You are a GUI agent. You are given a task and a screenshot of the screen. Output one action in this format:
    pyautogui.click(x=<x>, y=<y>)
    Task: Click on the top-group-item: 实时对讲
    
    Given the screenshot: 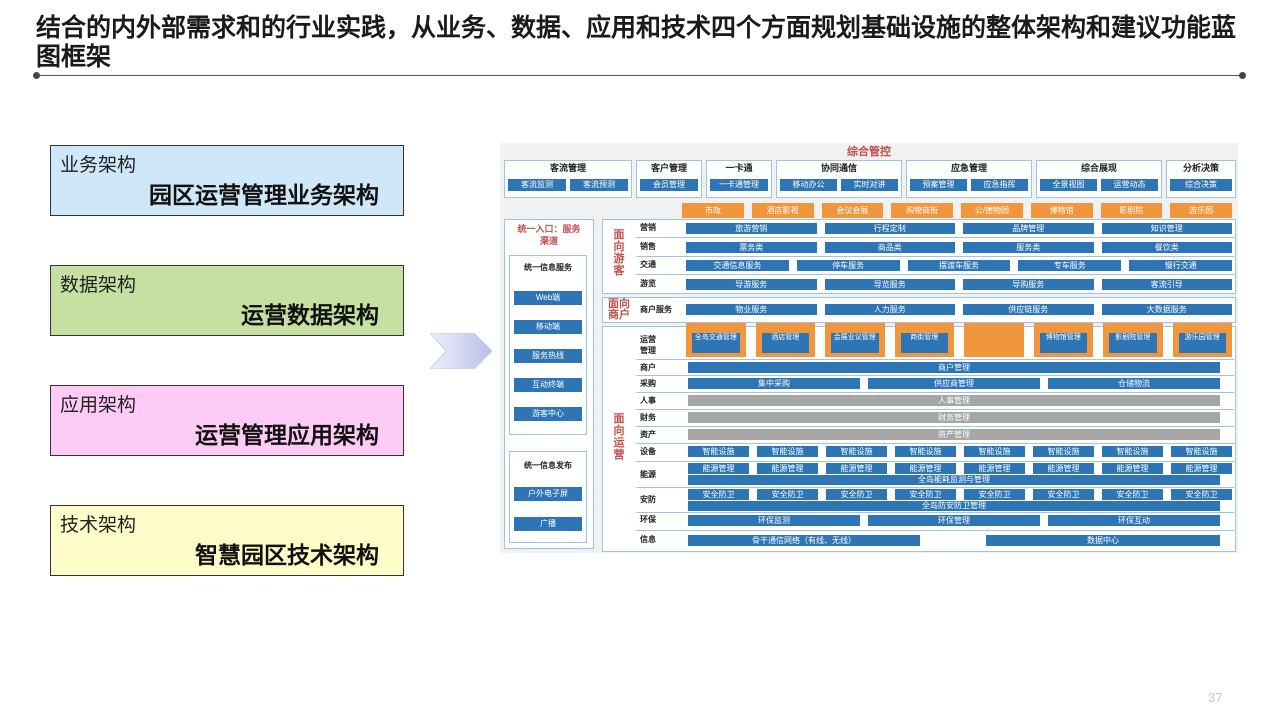 What is the action you would take?
    pyautogui.click(x=869, y=185)
    